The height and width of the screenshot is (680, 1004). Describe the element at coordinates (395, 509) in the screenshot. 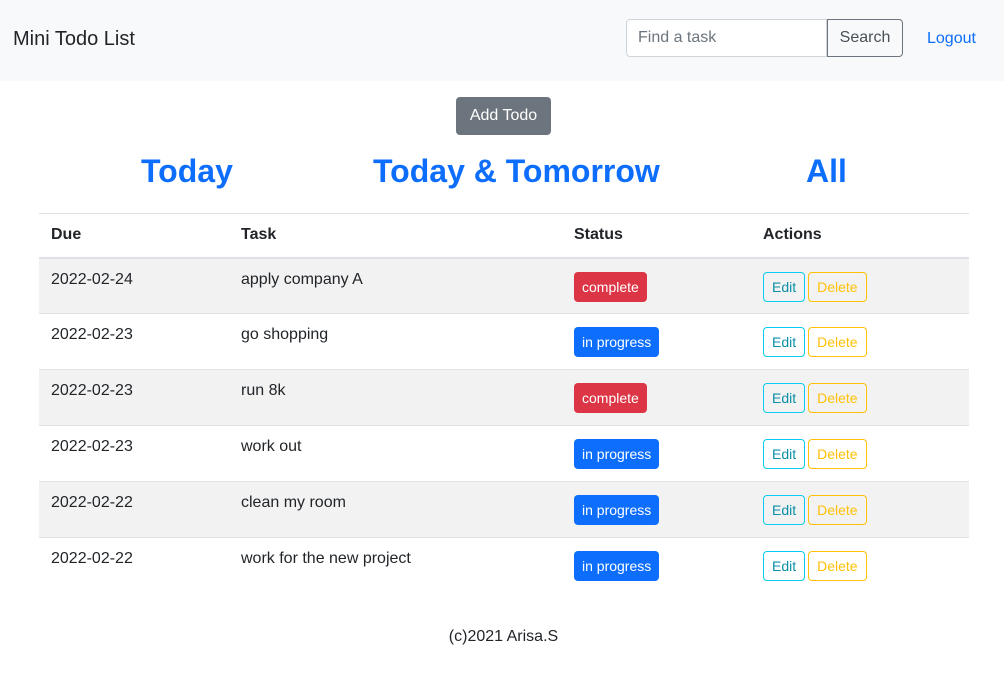

I see `task-cell: clean my room` at that location.